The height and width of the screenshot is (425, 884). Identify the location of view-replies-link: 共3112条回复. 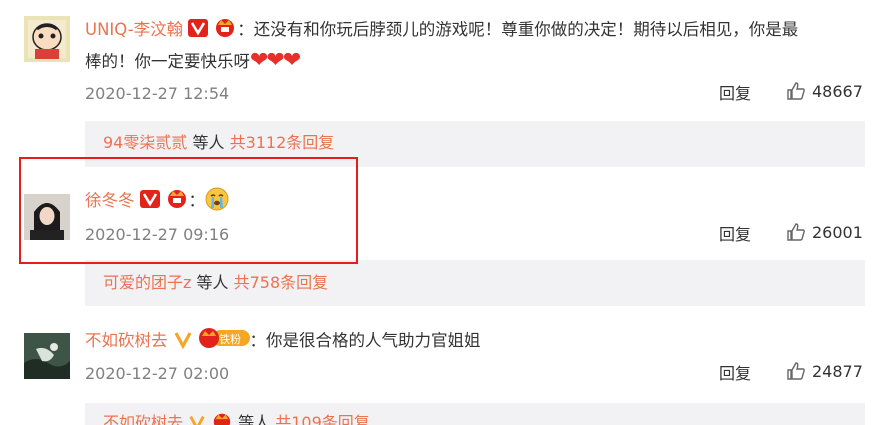
(282, 142).